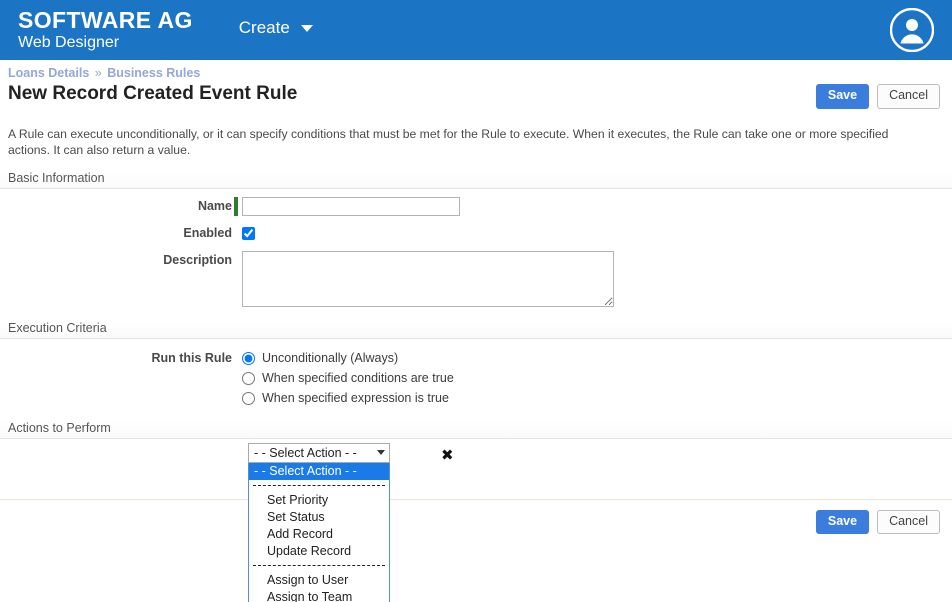 Image resolution: width=952 pixels, height=602 pixels. What do you see at coordinates (305, 452) in the screenshot?
I see `action-select-value: - - Select Action - -` at bounding box center [305, 452].